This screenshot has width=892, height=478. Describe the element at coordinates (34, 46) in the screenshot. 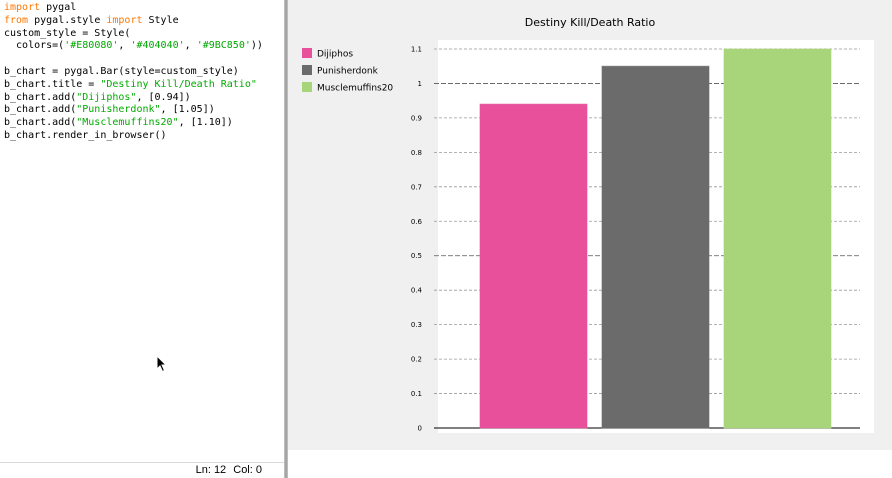

I see `code-token: colors=(` at that location.